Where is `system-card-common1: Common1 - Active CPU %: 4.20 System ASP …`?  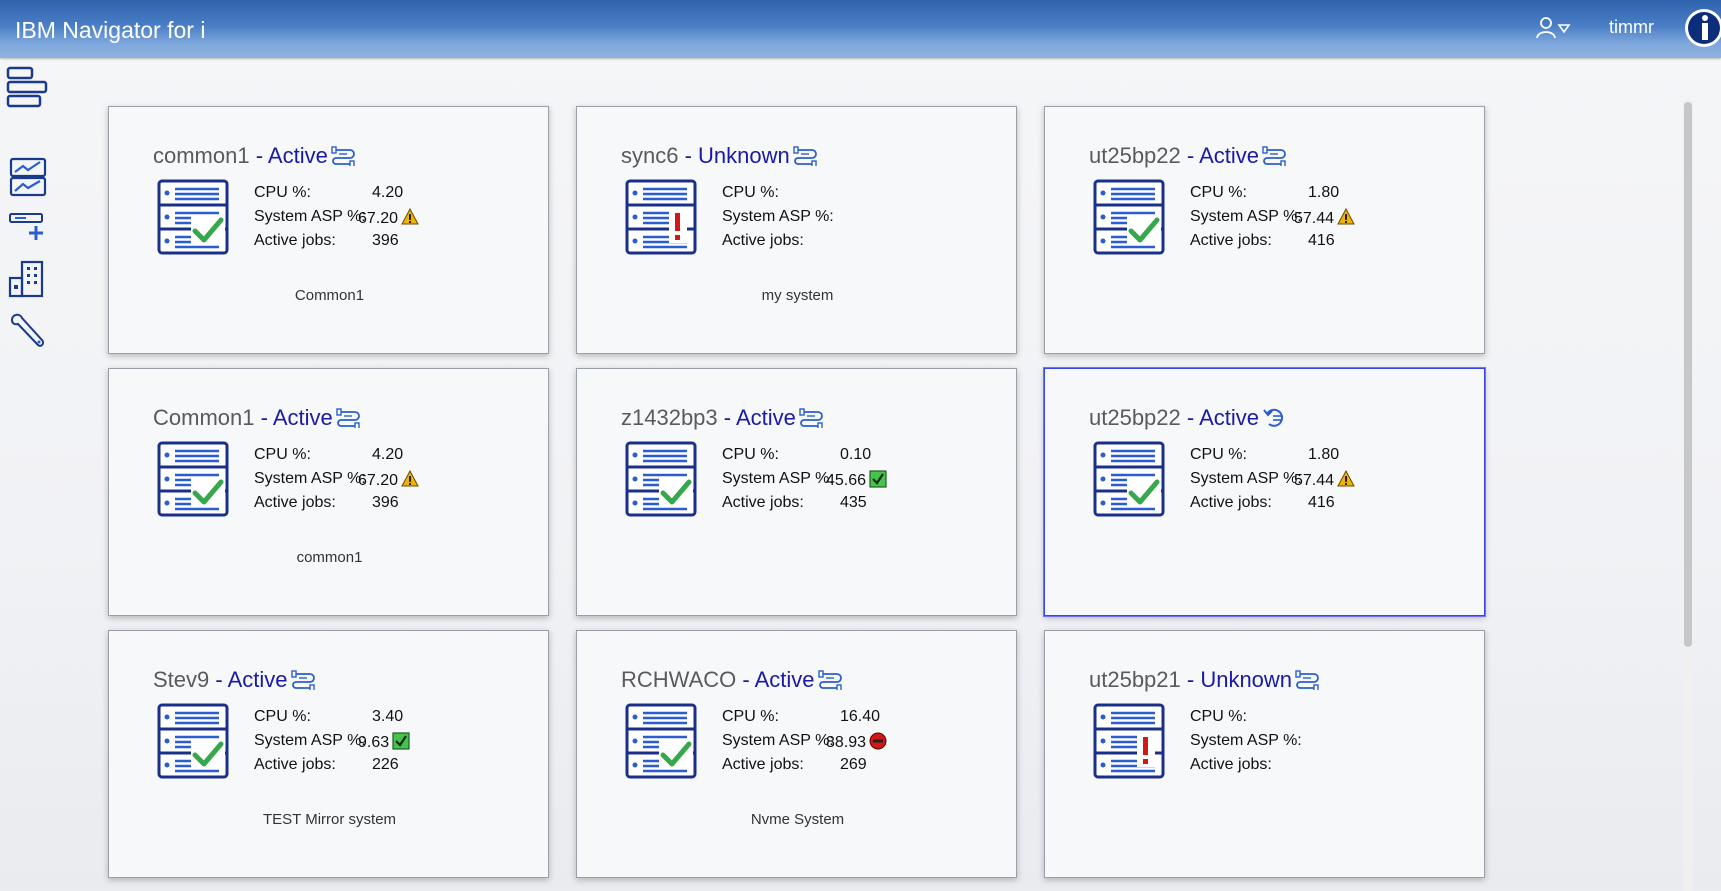
system-card-common1: Common1 - Active CPU %: 4.20 System ASP … is located at coordinates (328, 492).